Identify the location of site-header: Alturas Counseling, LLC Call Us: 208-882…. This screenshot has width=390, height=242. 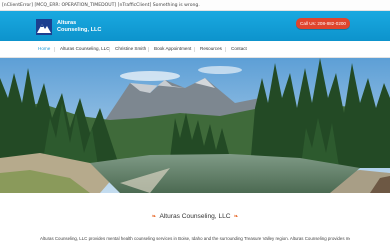
(195, 26).